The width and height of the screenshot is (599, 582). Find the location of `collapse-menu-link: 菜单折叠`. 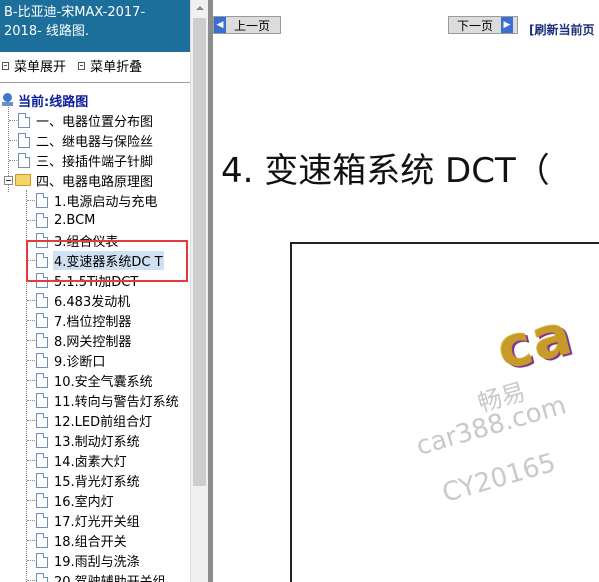

collapse-menu-link: 菜单折叠 is located at coordinates (110, 65).